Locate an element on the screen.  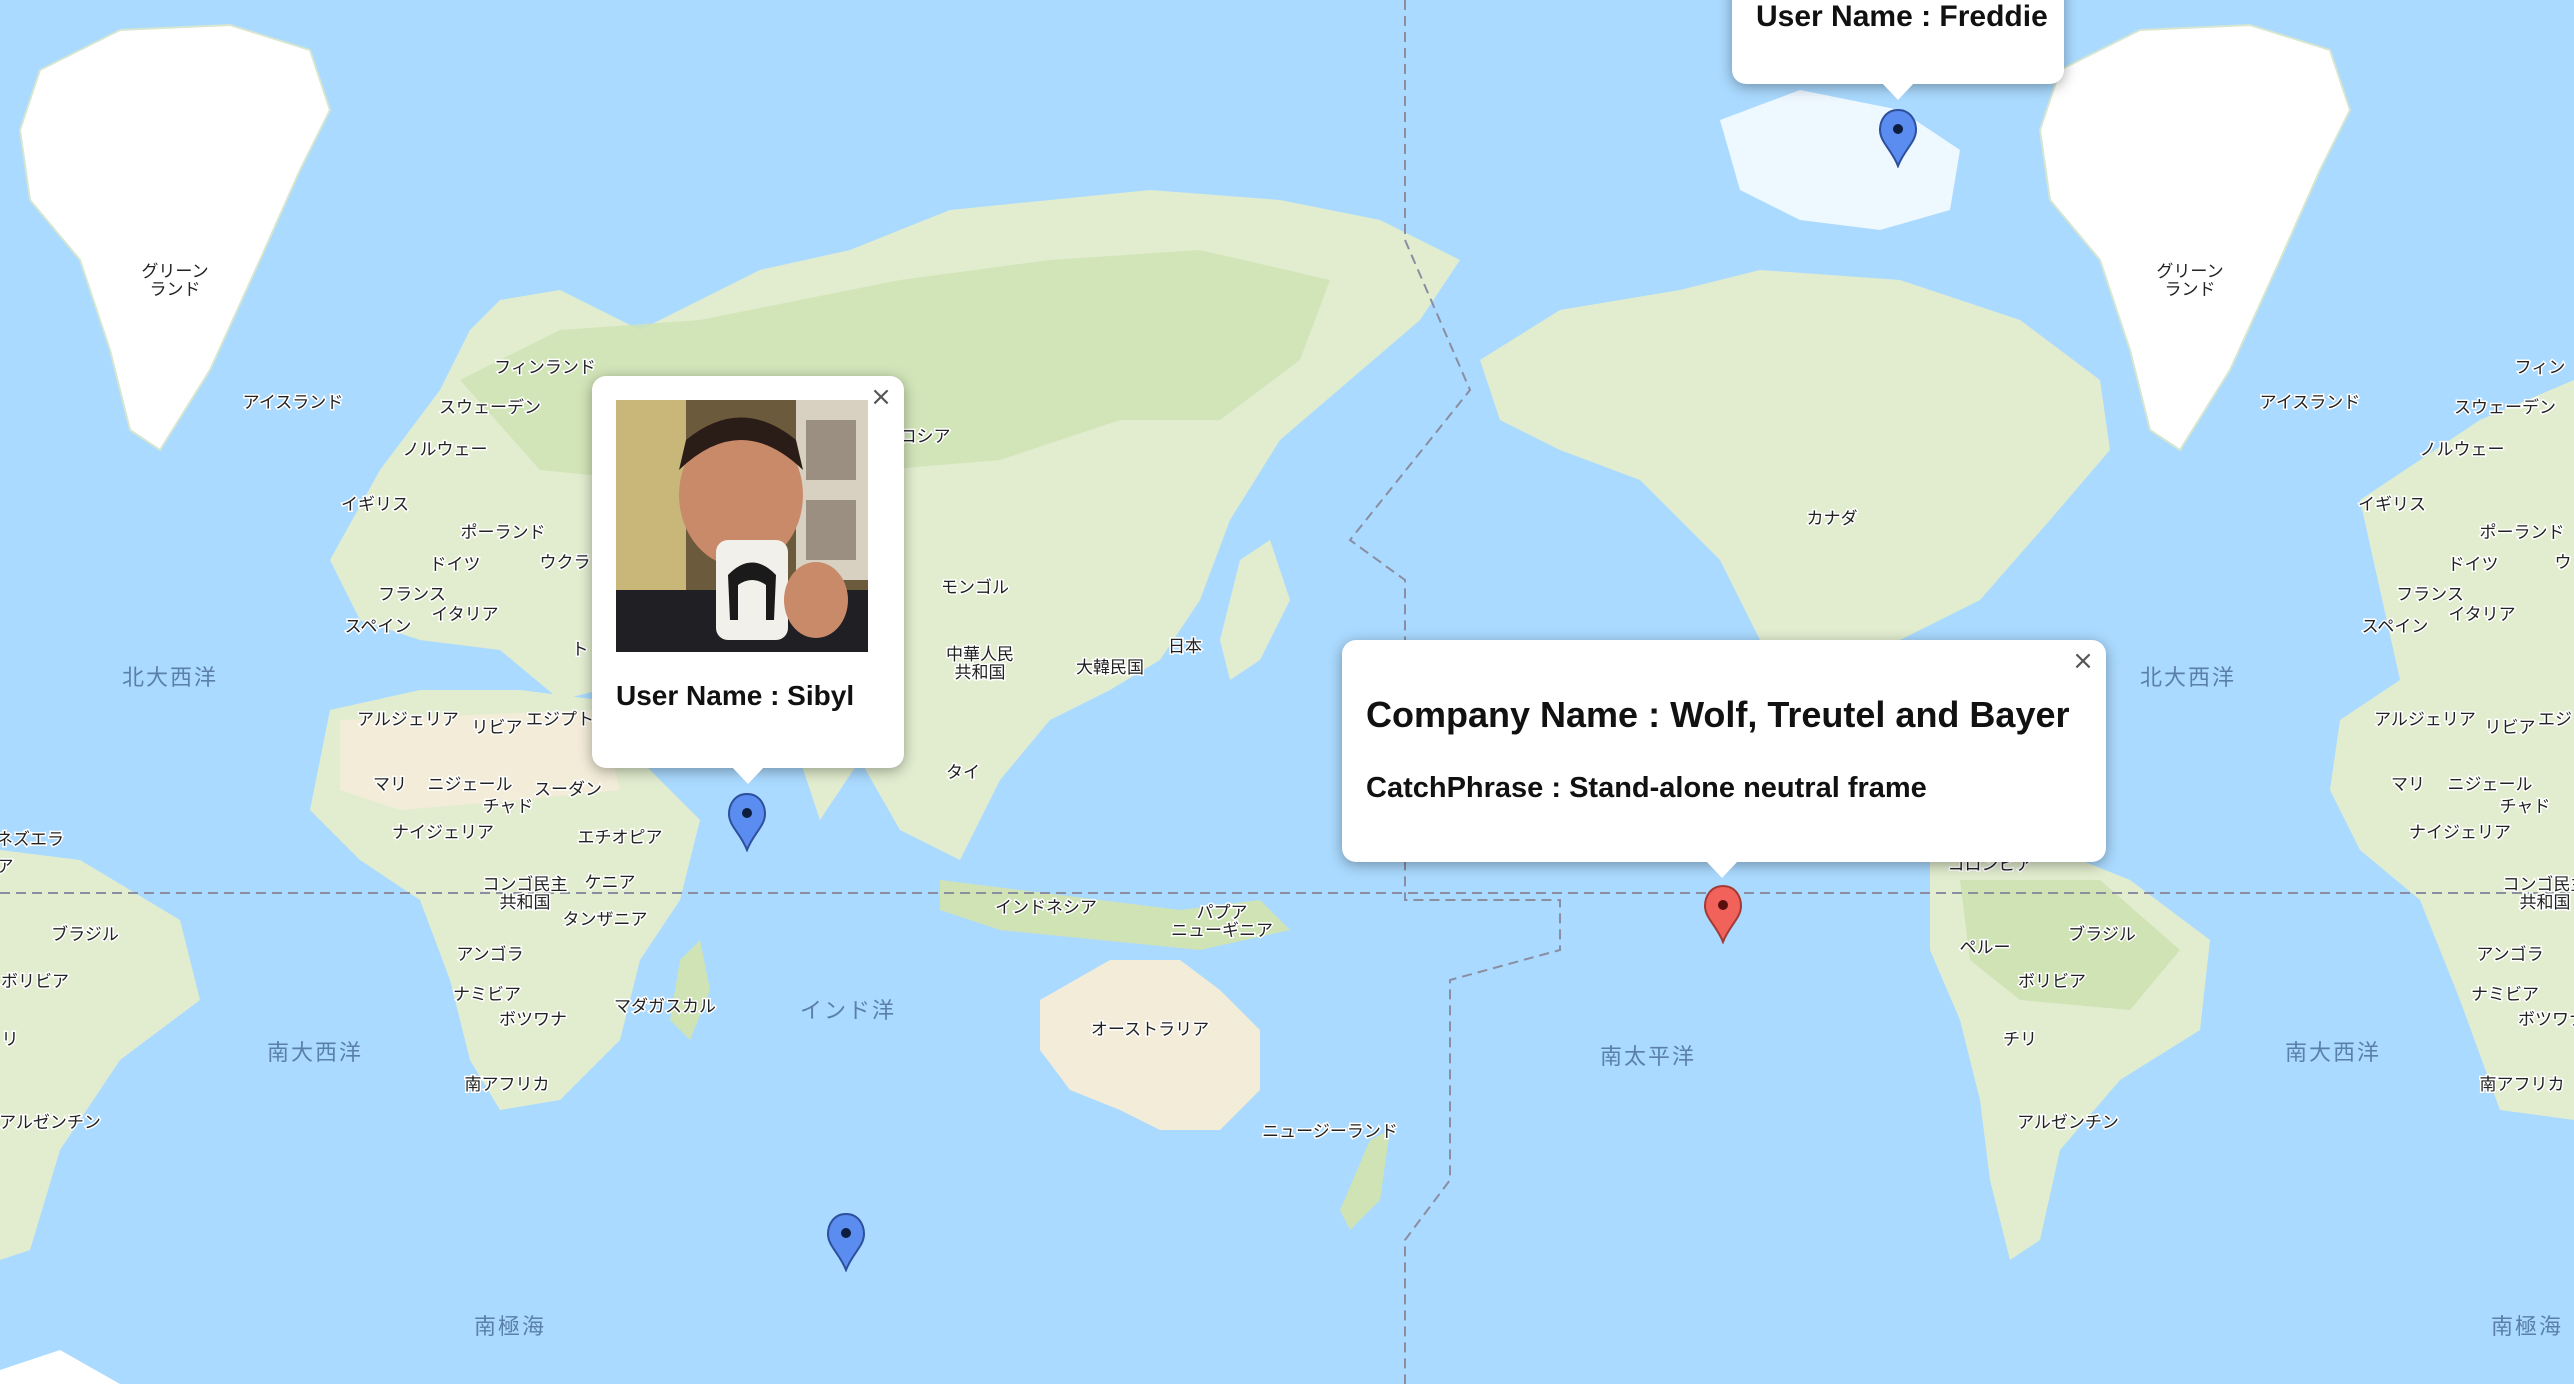
country-label-nigeria: ナイジェリア is located at coordinates (443, 833).